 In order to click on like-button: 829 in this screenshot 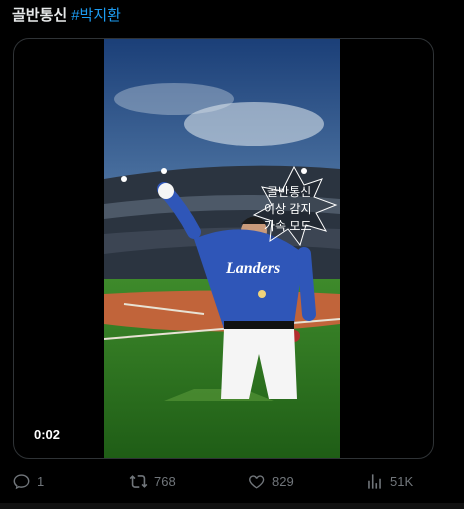, I will do `click(270, 481)`.